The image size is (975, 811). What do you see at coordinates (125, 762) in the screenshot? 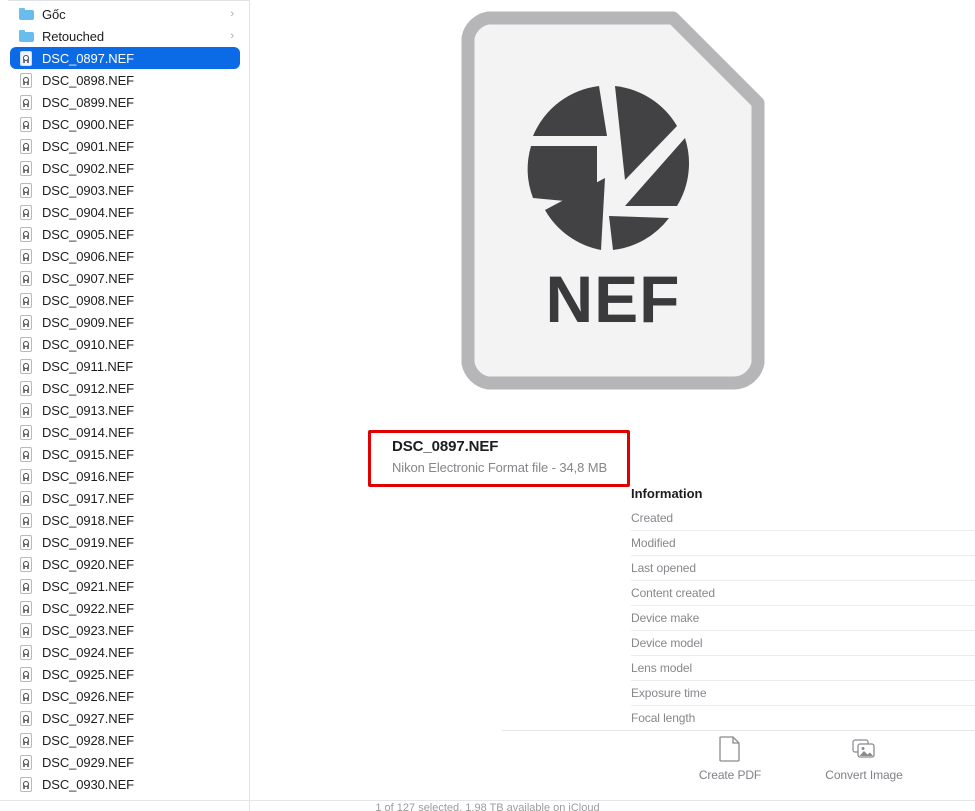
I see `file-row: DSC_0929.NEF` at bounding box center [125, 762].